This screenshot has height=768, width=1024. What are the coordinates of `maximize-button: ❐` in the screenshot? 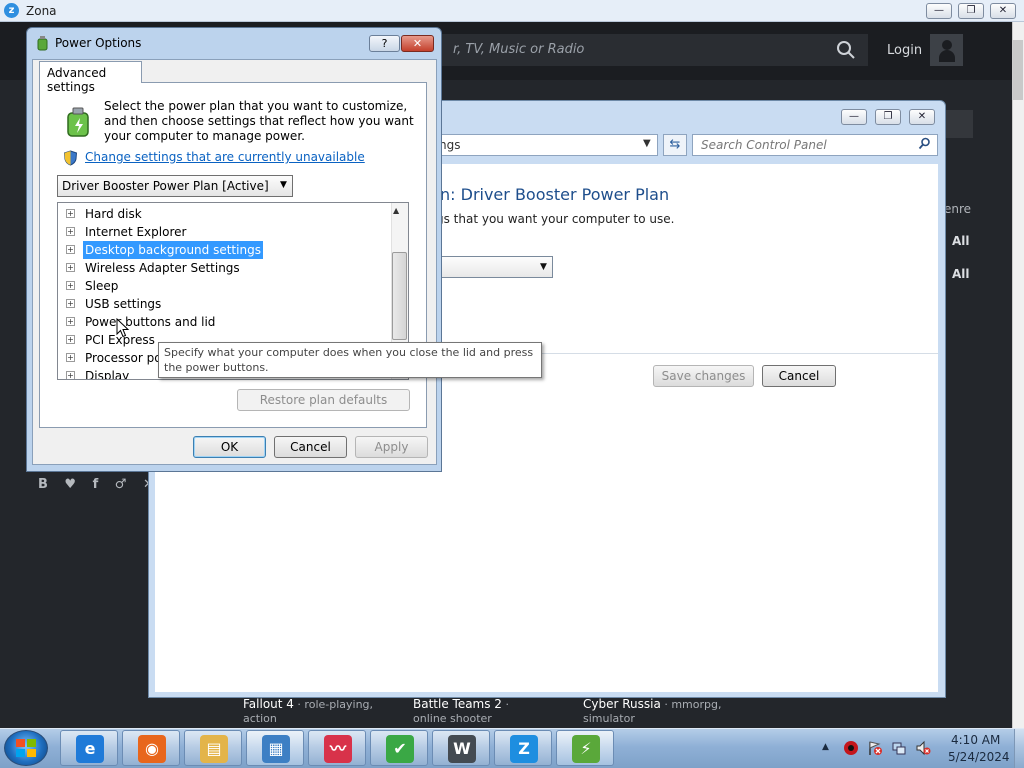 It's located at (971, 11).